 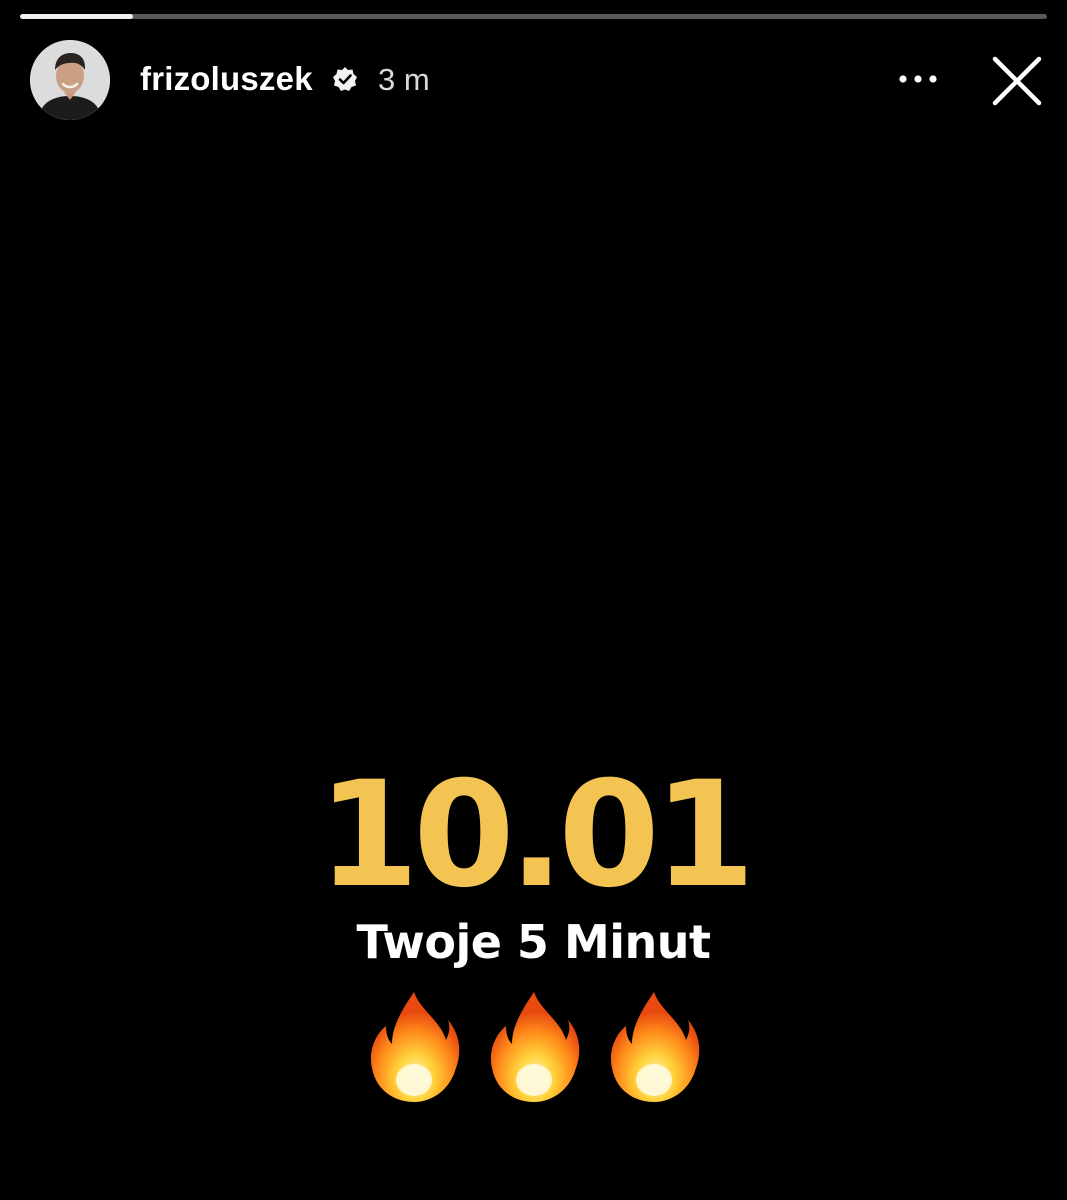 I want to click on avatar-photo, so click(x=70, y=80).